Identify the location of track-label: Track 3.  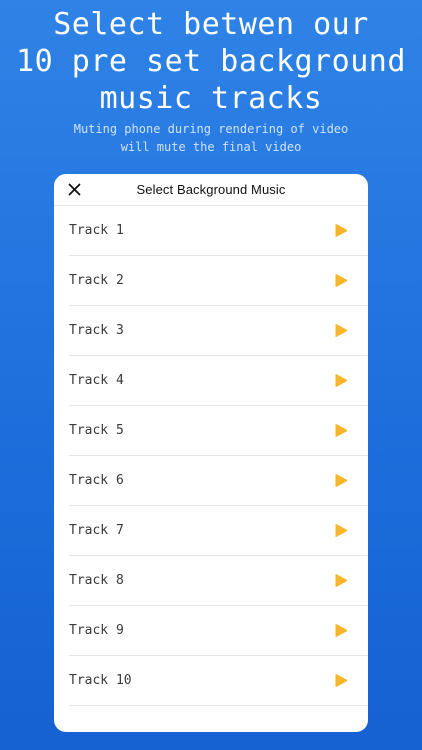
(96, 330).